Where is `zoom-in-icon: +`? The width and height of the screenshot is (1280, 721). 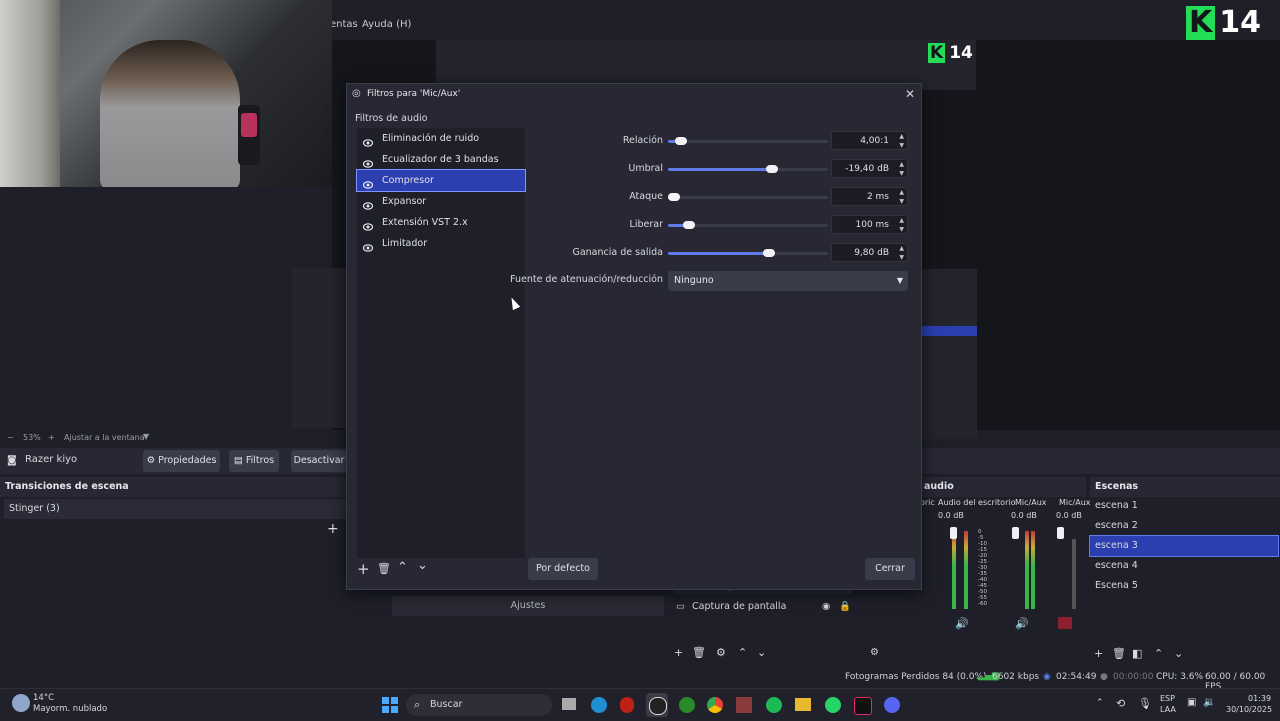
zoom-in-icon: + is located at coordinates (51, 437).